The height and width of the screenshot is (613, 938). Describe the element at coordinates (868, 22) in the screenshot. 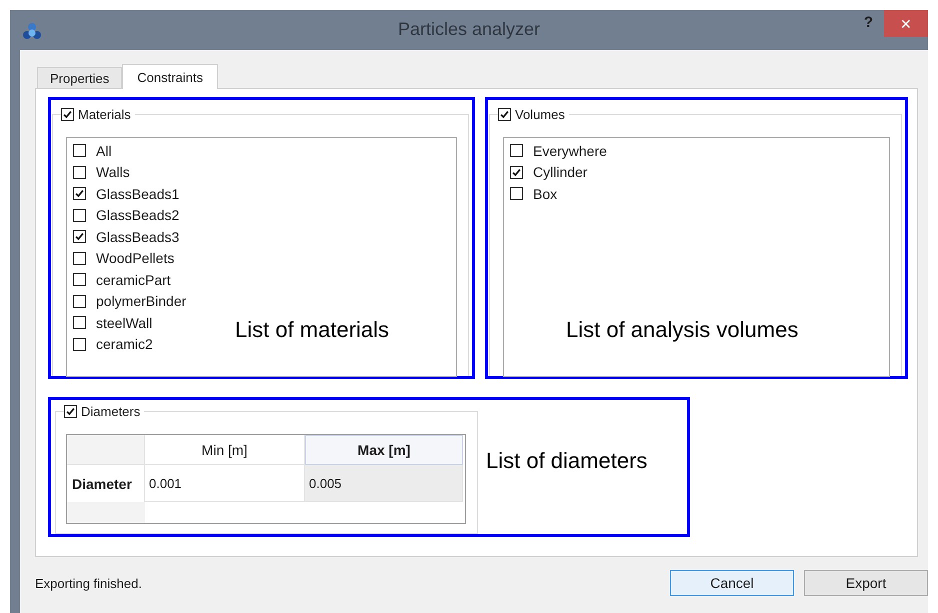

I see `help-button: ?` at that location.